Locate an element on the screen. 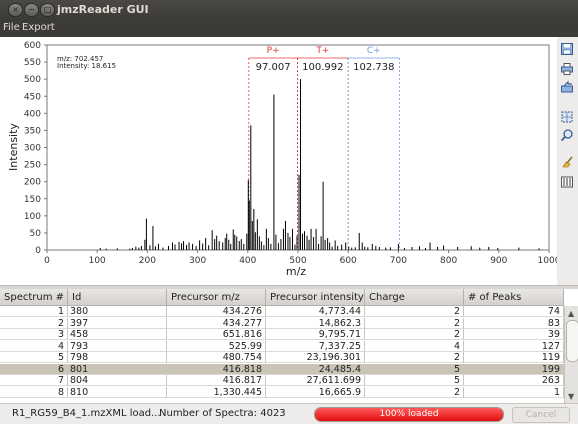  progress-label: 100% loaded is located at coordinates (409, 414).